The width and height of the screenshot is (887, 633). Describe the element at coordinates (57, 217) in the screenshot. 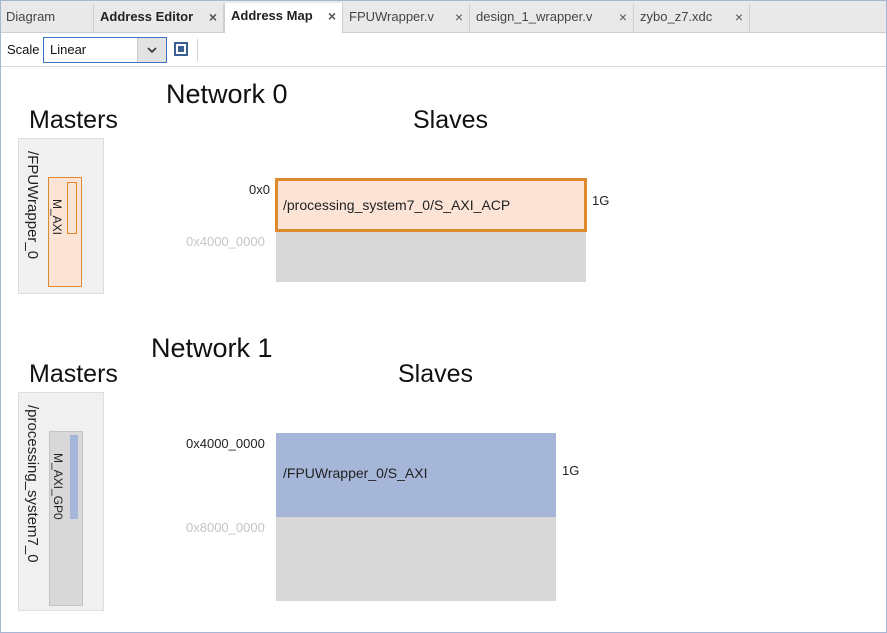

I see `network-0-master-port-label: M_AXI` at that location.